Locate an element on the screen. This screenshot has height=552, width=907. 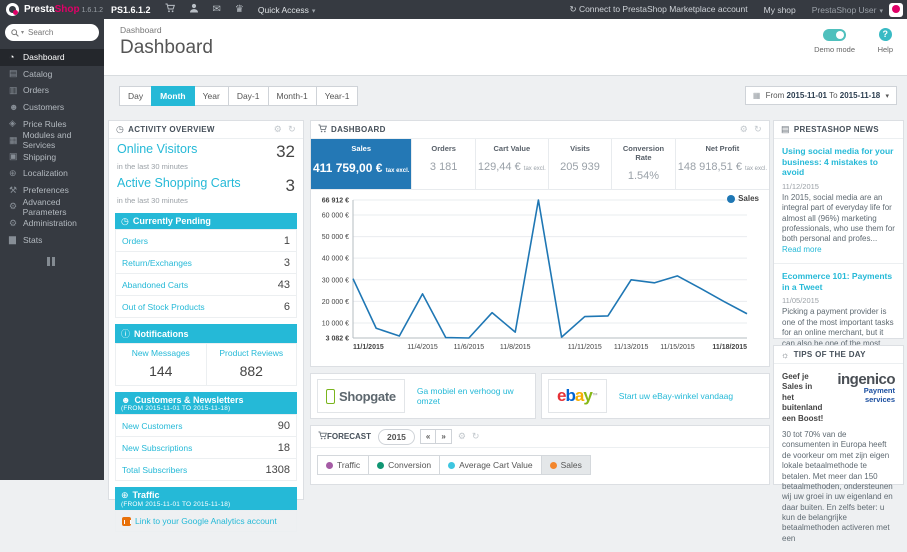
news-article-title: Ecommerce 101: Payments in a Tweet is located at coordinates (838, 281).